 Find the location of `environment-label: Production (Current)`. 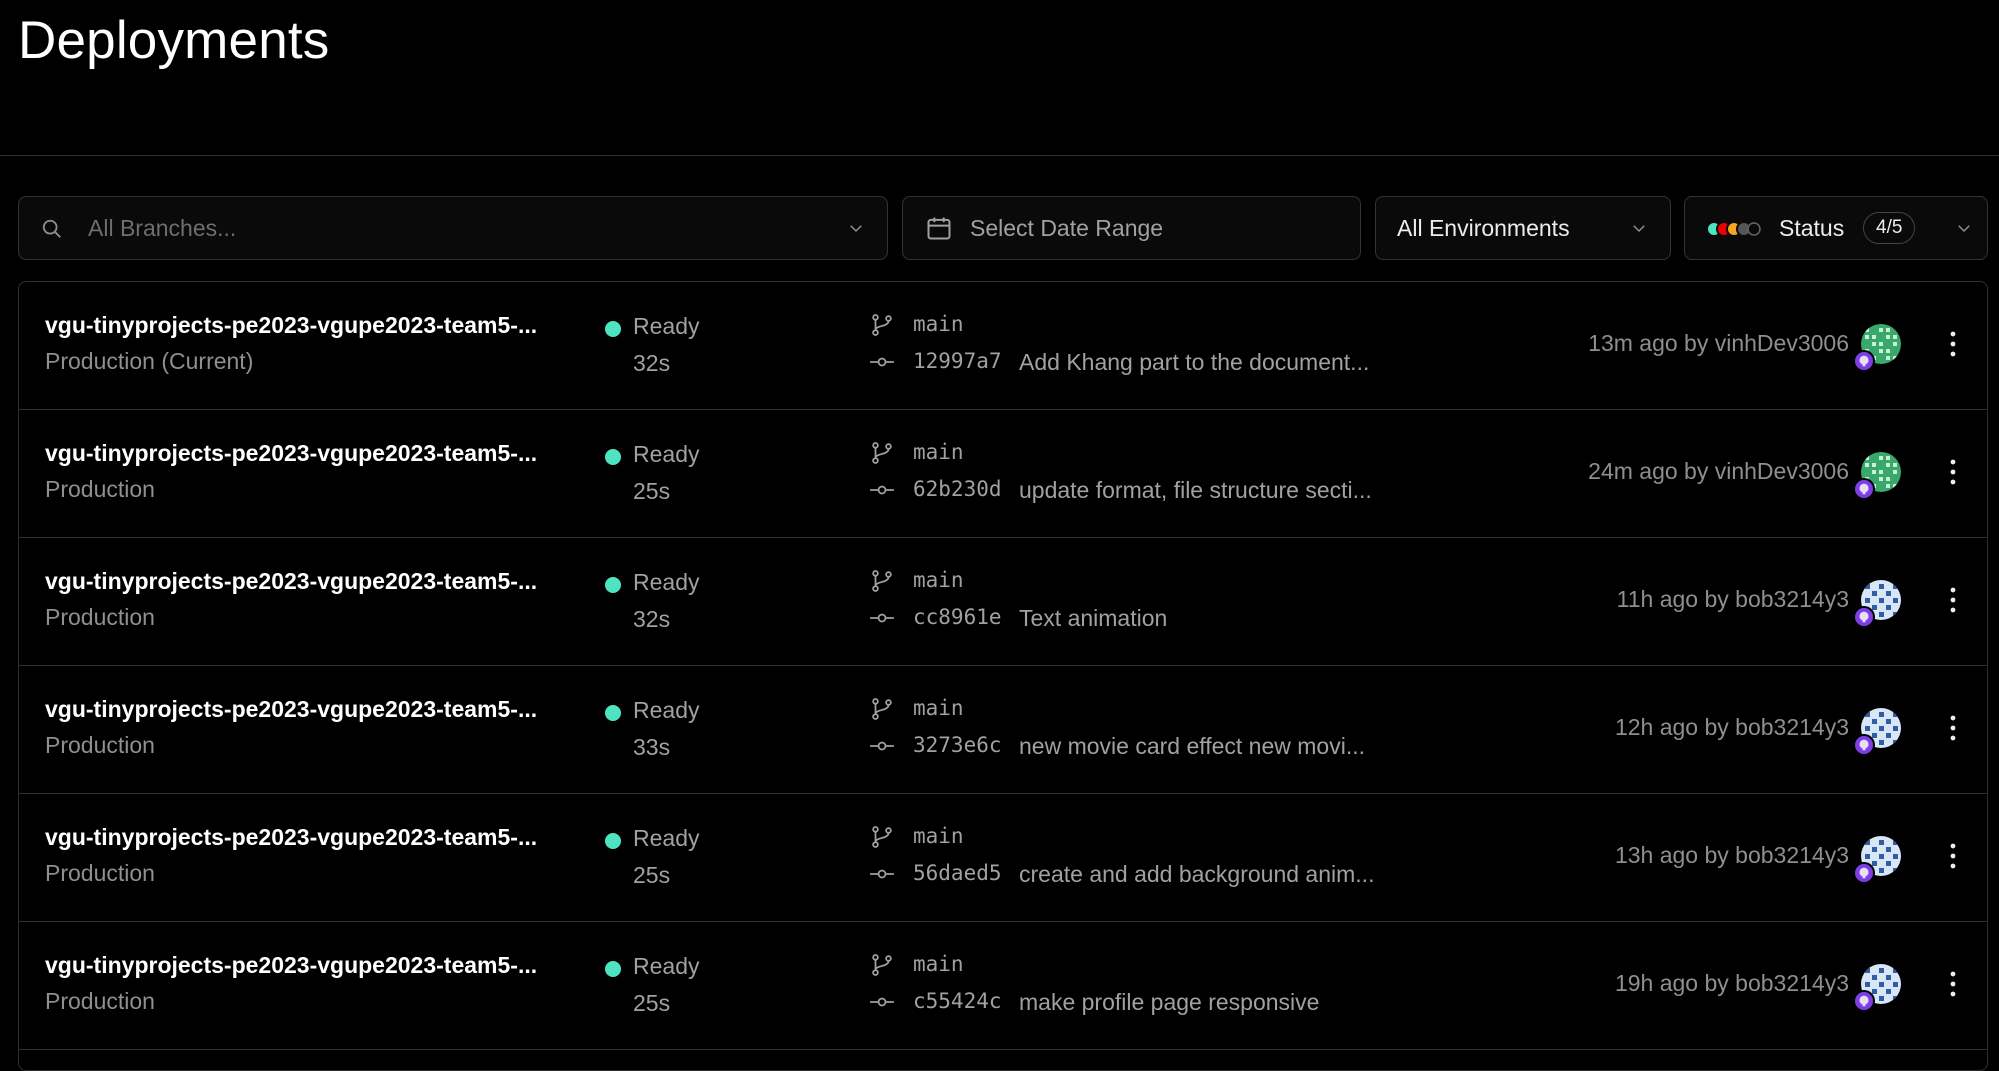

environment-label: Production (Current) is located at coordinates (149, 361).